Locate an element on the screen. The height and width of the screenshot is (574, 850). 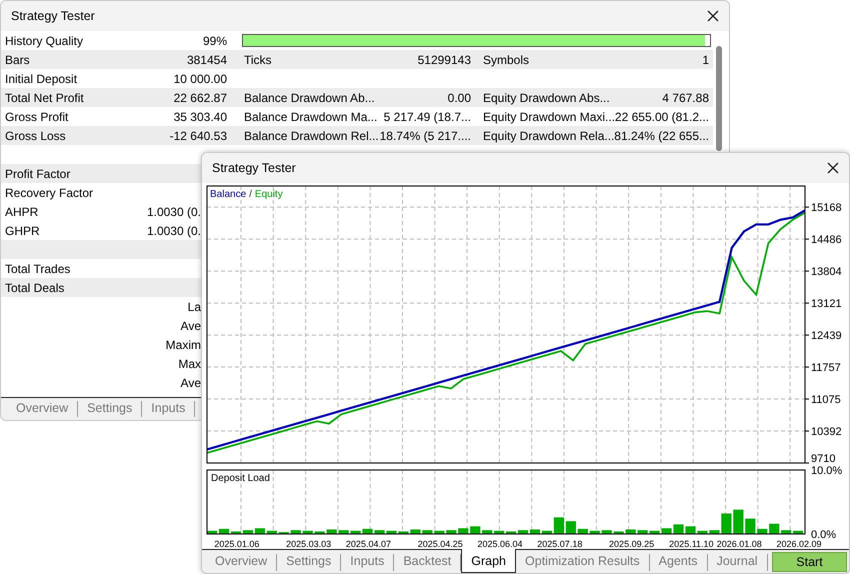
y-axis-label: 0.0% is located at coordinates (823, 535).